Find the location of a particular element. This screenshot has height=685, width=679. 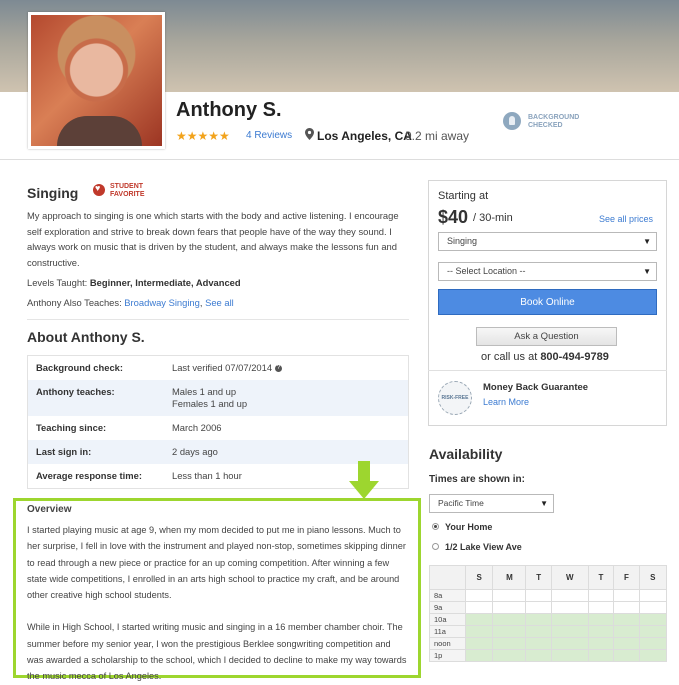

booking-divider is located at coordinates (547, 370).